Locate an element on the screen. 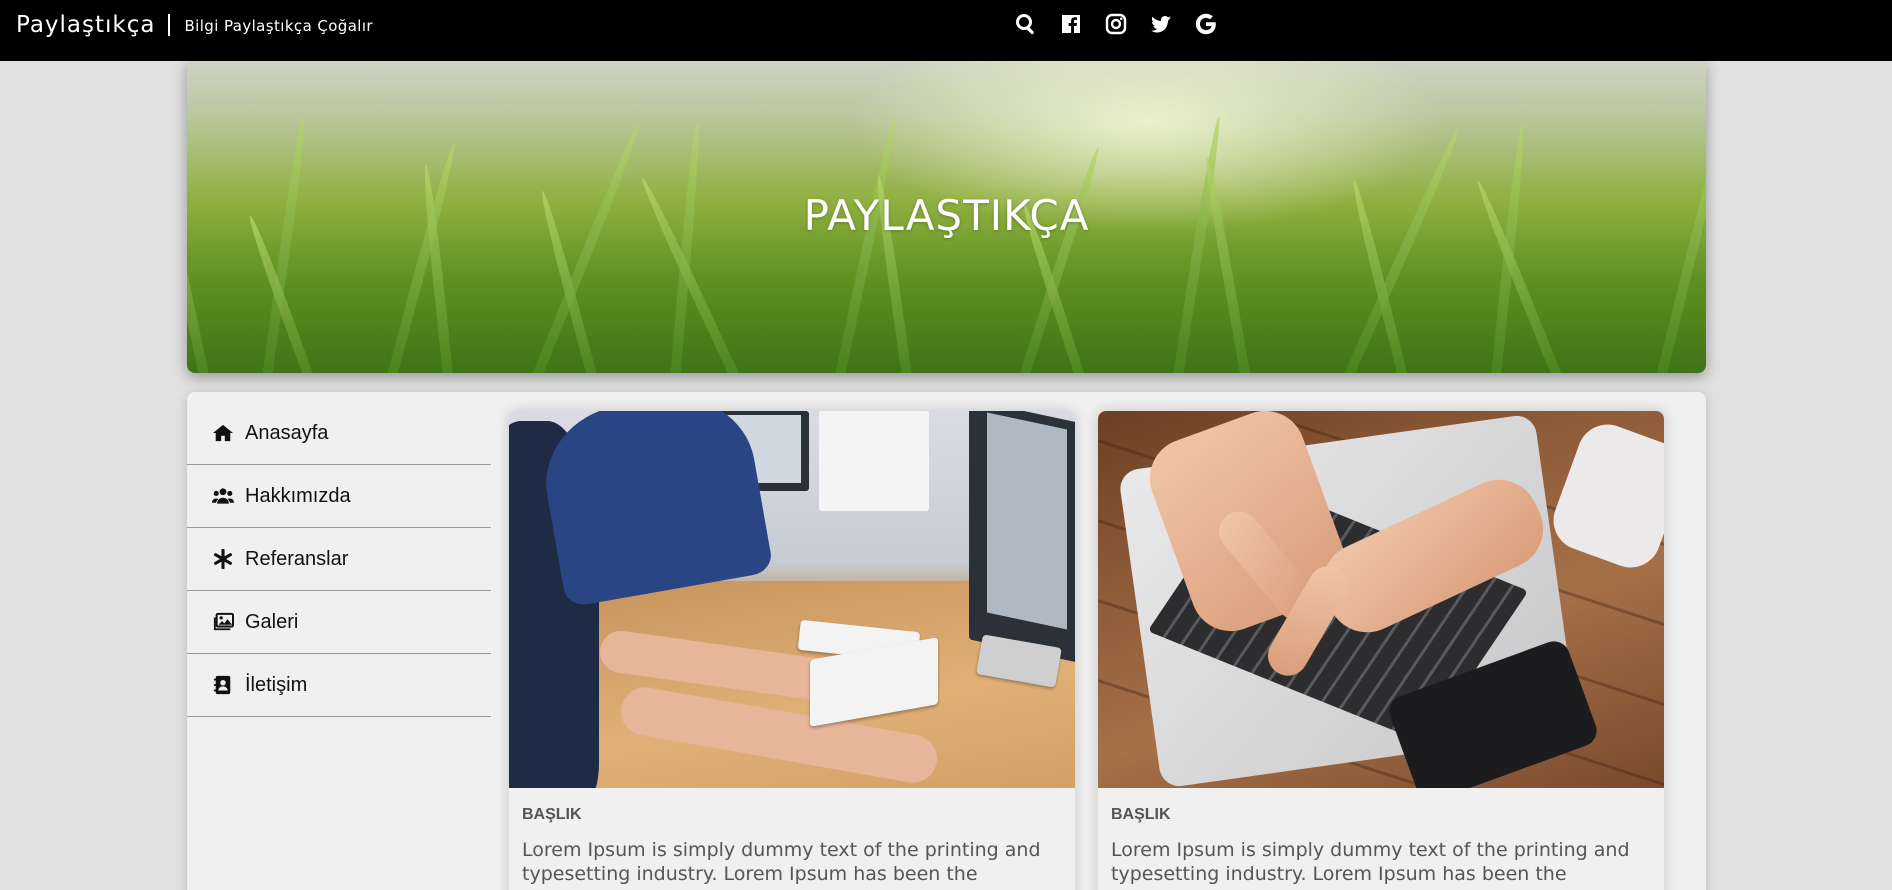 The height and width of the screenshot is (890, 1892). instagram-icon is located at coordinates (1116, 24).